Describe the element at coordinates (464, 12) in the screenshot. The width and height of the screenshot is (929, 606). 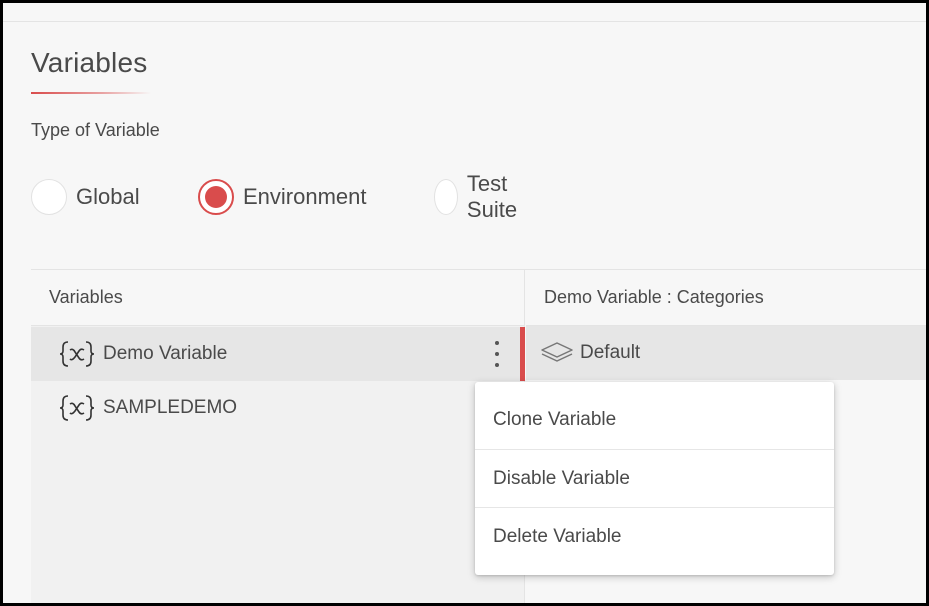
I see `top-bar` at that location.